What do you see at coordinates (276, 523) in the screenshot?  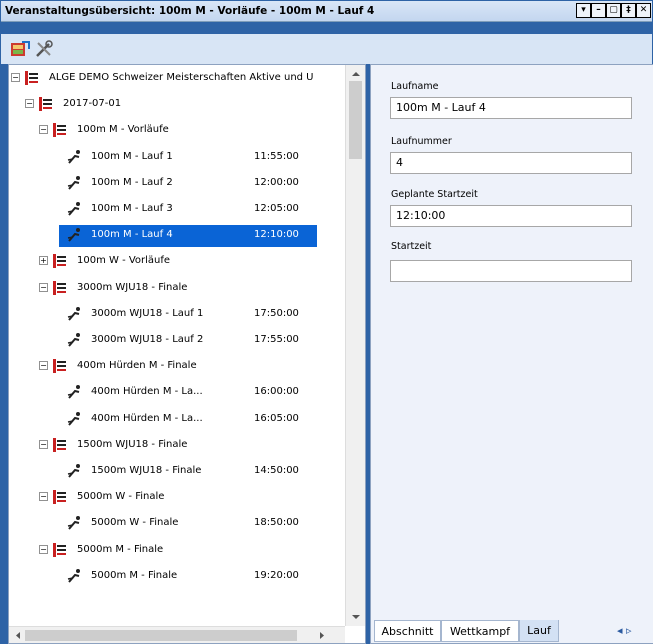 I see `tree-item-time: 18:50:00` at bounding box center [276, 523].